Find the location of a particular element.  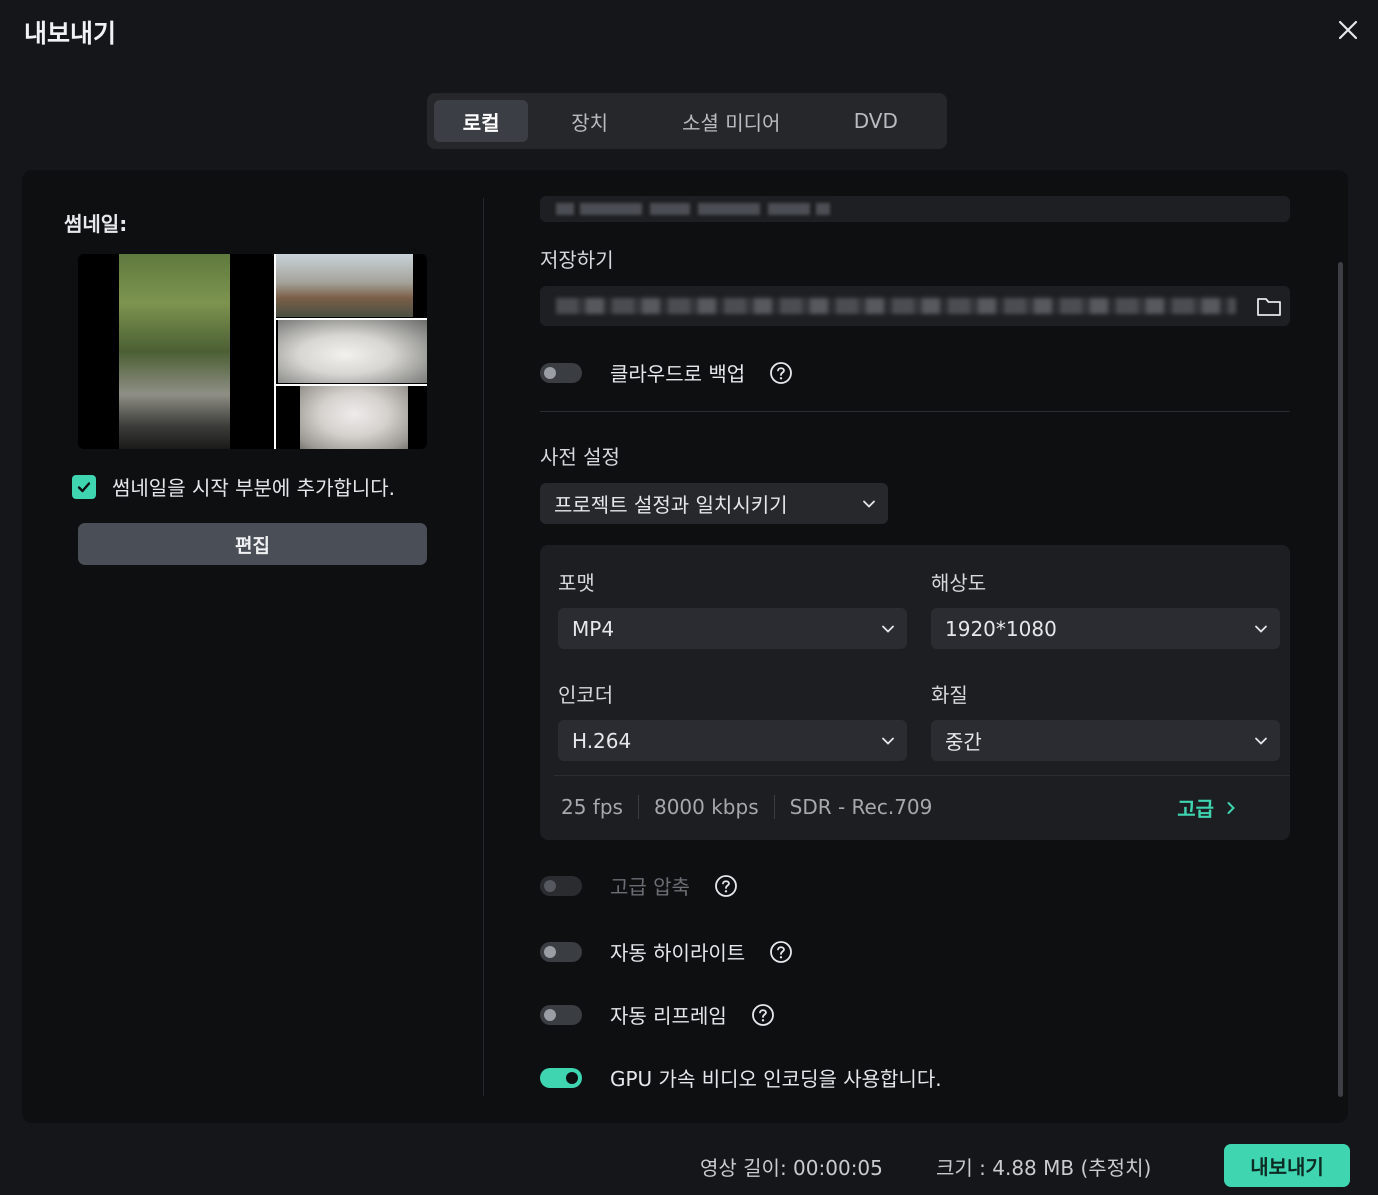

save-label: 저장하기 is located at coordinates (577, 260).